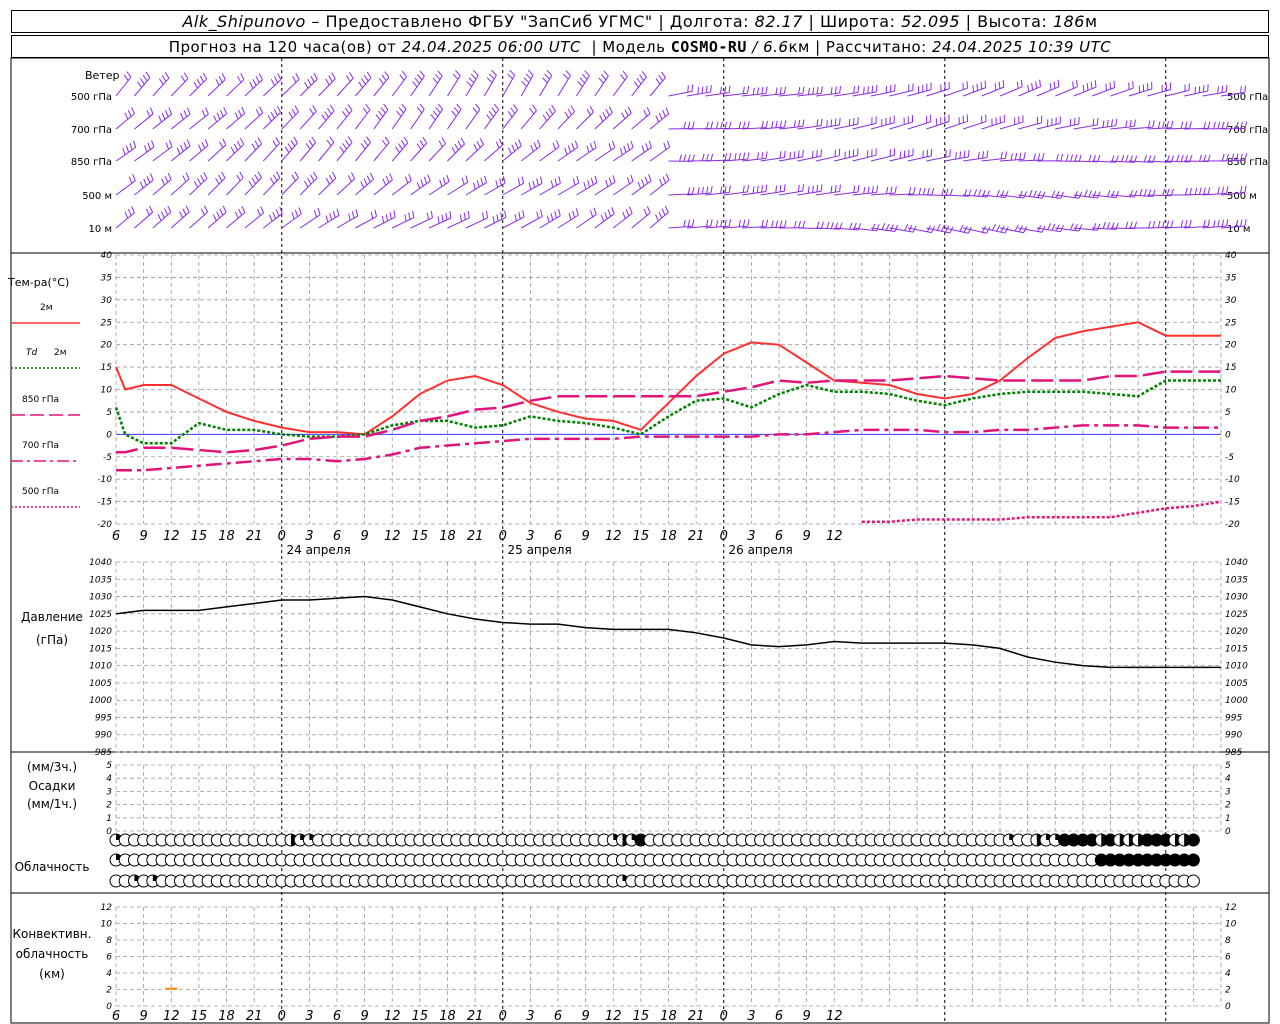  Describe the element at coordinates (109, 958) in the screenshot. I see `convective-ytick: 6` at that location.